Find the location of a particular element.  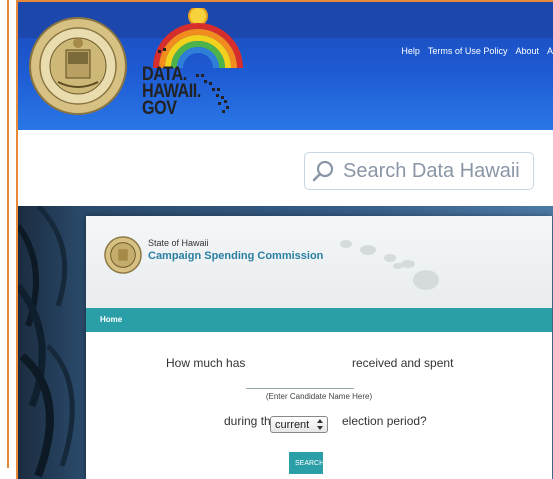

csc-title: Campaign Spending Commission is located at coordinates (236, 256).